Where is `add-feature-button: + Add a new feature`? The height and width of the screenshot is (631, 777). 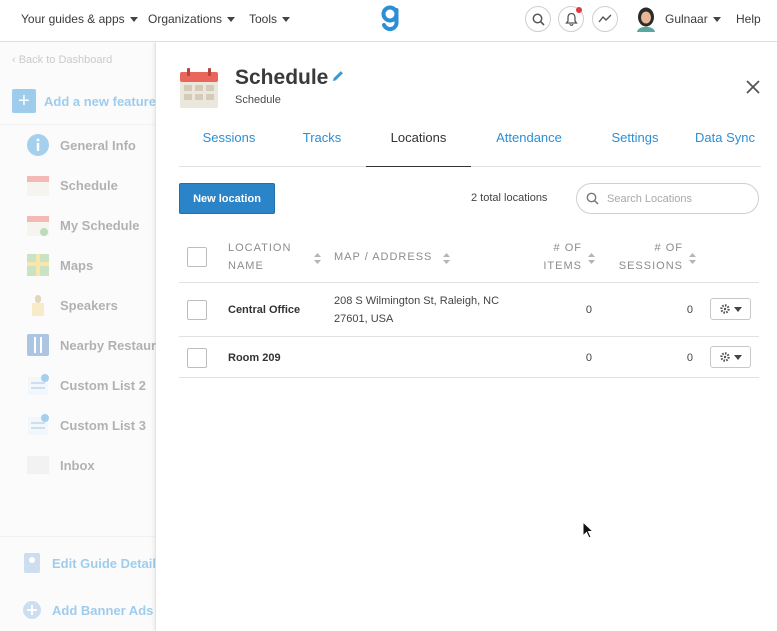 add-feature-button: + Add a new feature is located at coordinates (84, 101).